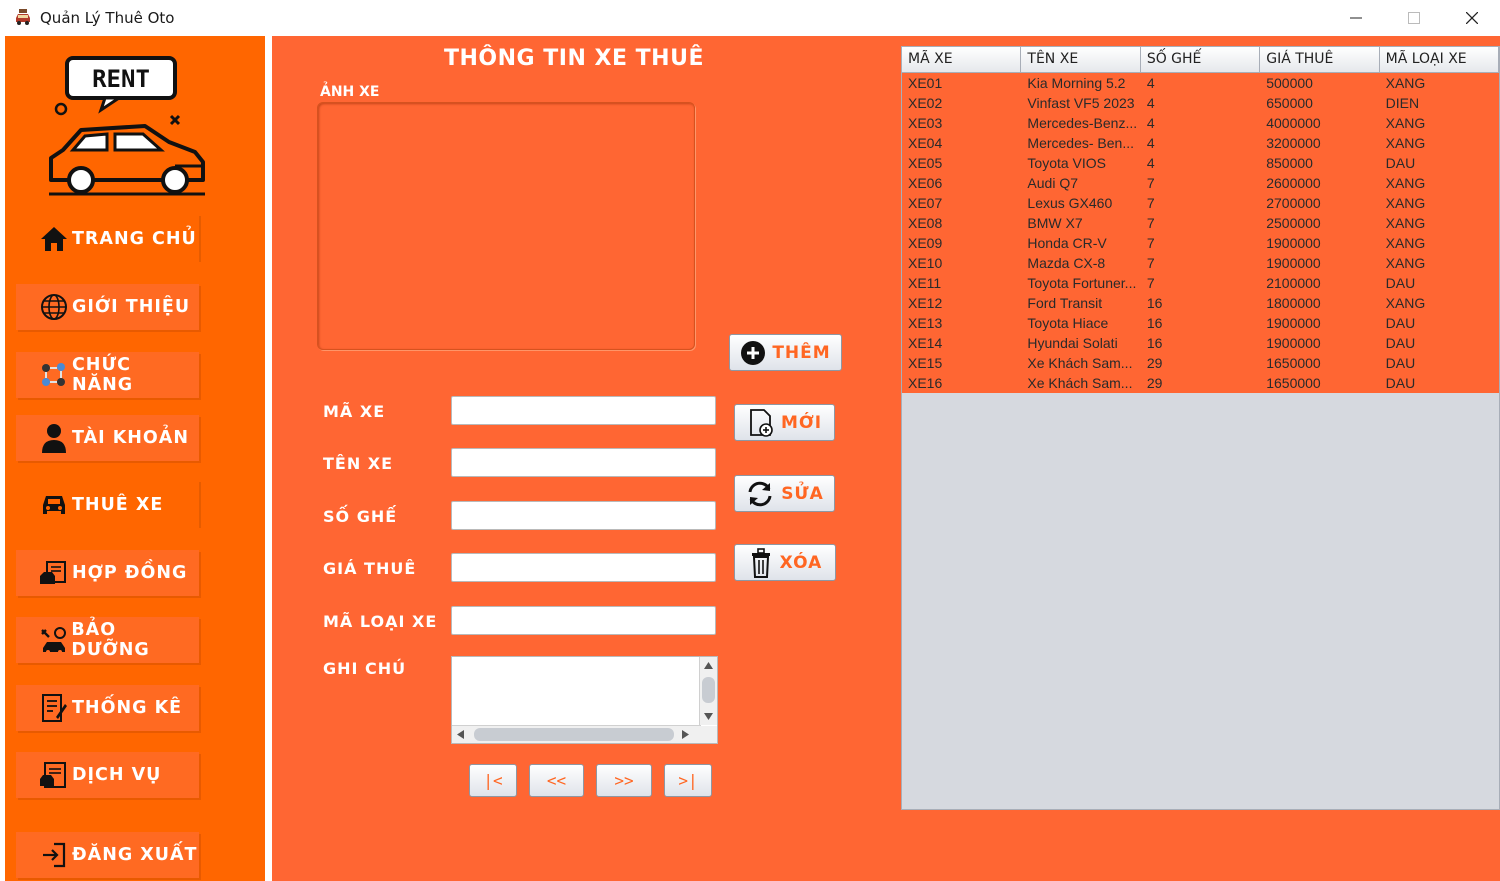 This screenshot has width=1500, height=881. I want to click on ma-loai-xe-label: MÃ LOẠI XE, so click(380, 621).